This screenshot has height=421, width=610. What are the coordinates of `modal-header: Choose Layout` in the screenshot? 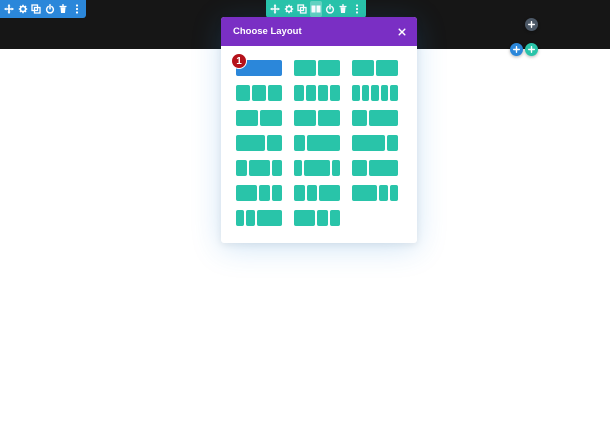 It's located at (319, 31).